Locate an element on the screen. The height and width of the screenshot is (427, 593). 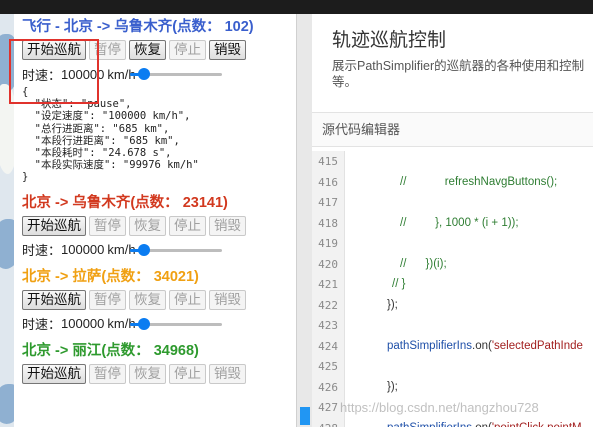
route-title: 北京 -> 拉萨(点数： 34021) is located at coordinates (110, 276).